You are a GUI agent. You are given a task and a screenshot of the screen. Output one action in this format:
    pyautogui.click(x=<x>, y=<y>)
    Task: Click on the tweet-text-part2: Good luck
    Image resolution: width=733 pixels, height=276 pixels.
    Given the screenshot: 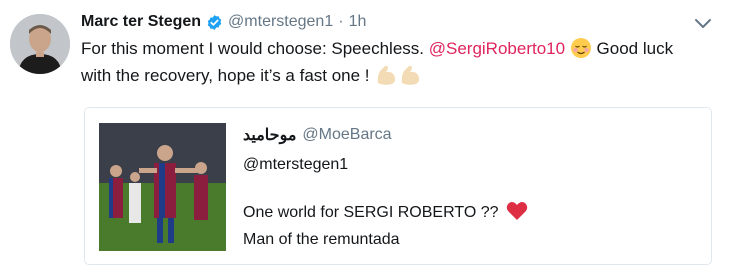 What is the action you would take?
    pyautogui.click(x=635, y=48)
    